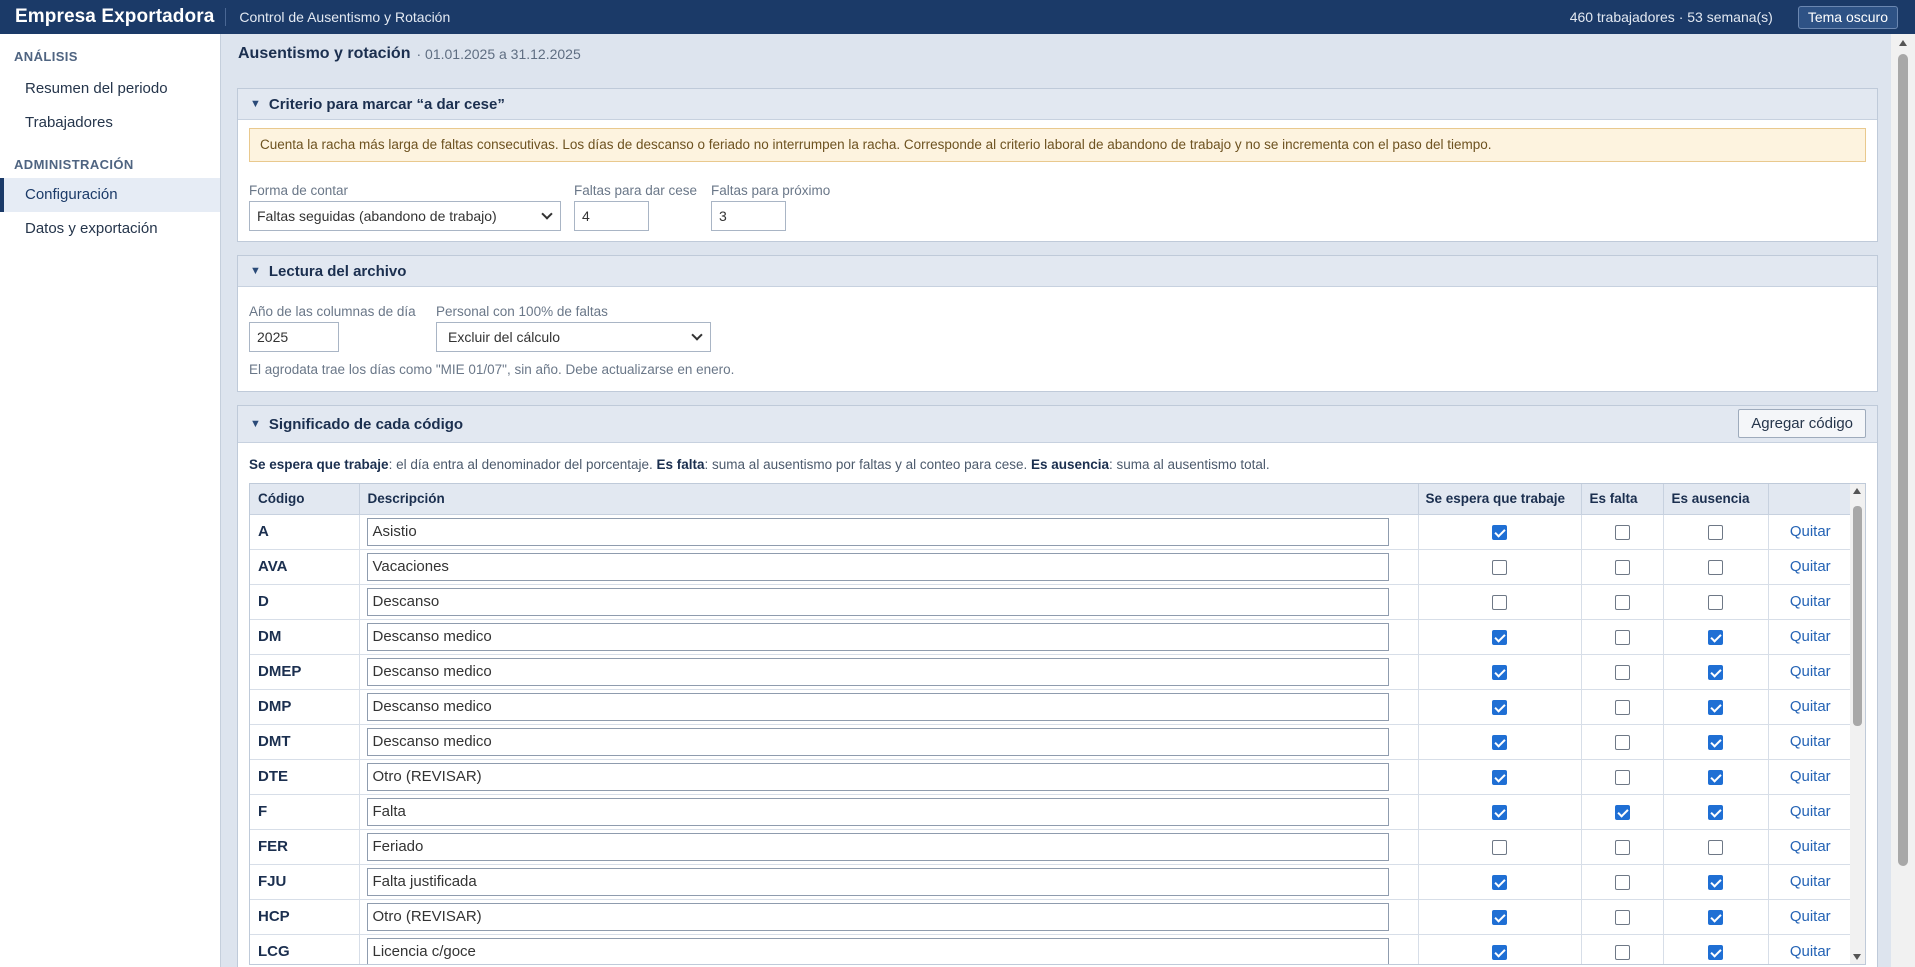 Image resolution: width=1915 pixels, height=967 pixels. Describe the element at coordinates (877, 846) in the screenshot. I see `description-input: Feriado` at that location.